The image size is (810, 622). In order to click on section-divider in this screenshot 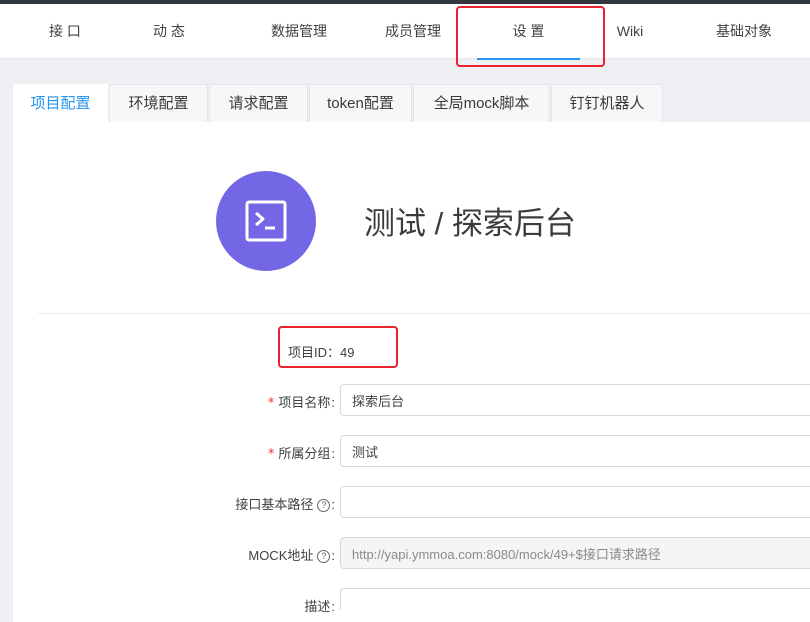, I will do `click(424, 313)`.